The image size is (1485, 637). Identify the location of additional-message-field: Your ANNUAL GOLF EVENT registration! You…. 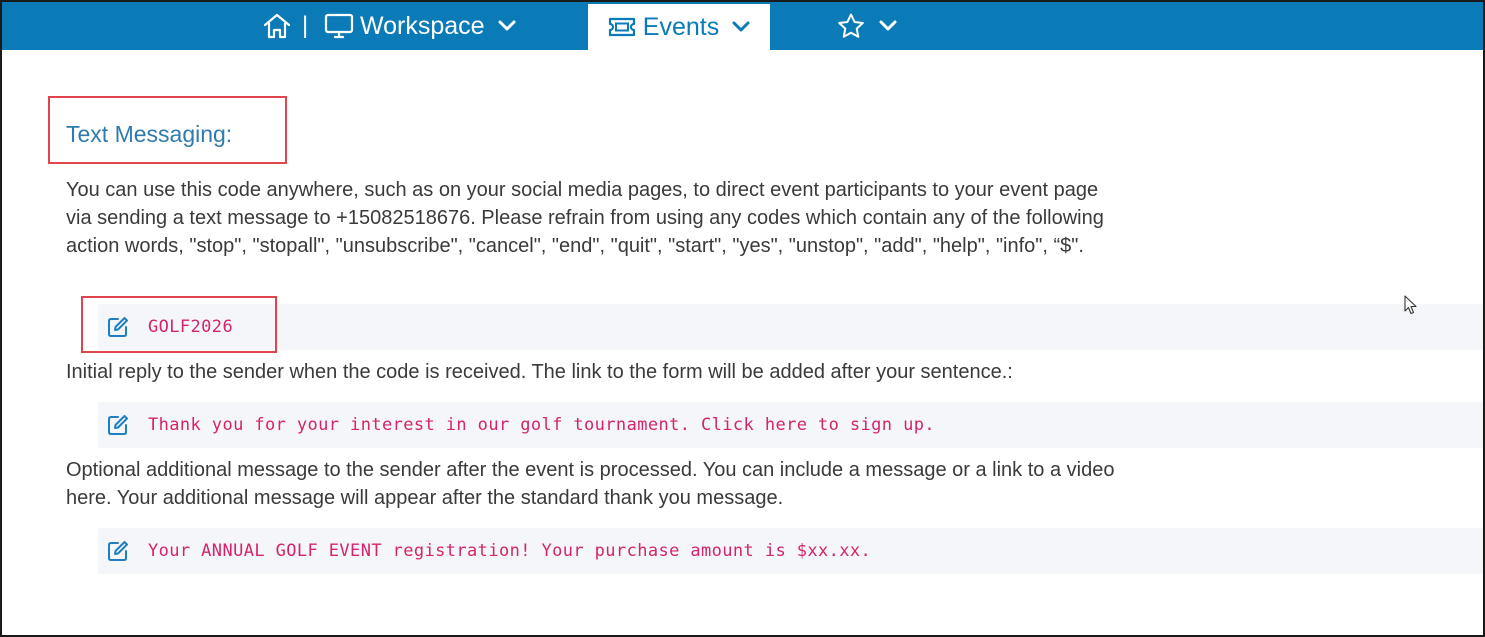
(790, 551).